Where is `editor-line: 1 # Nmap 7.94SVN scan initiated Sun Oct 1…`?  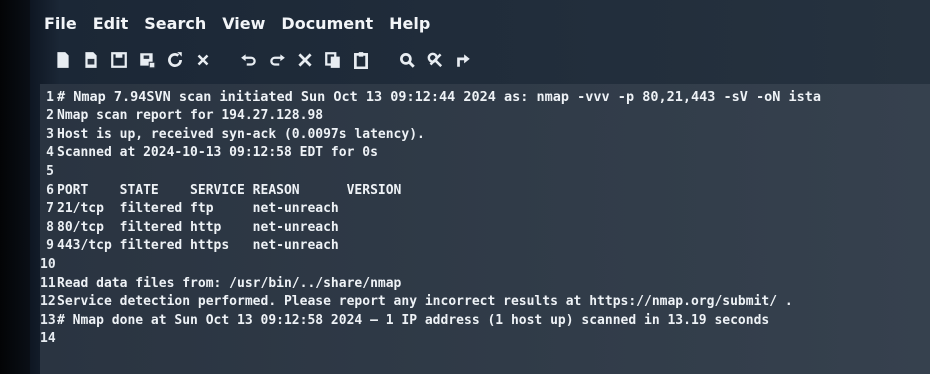 editor-line: 1 # Nmap 7.94SVN scan initiated Sun Oct 1… is located at coordinates (430, 97).